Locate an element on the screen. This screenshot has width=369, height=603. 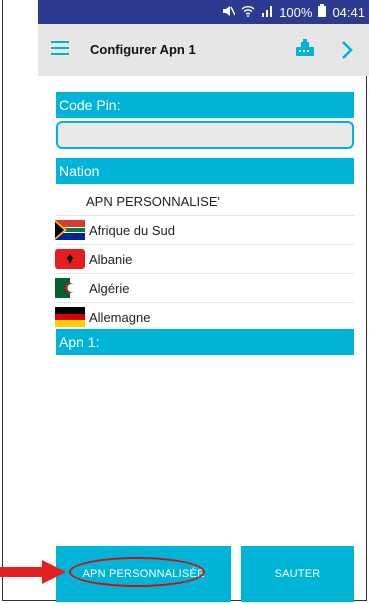
germany-flag-icon is located at coordinates (70, 317).